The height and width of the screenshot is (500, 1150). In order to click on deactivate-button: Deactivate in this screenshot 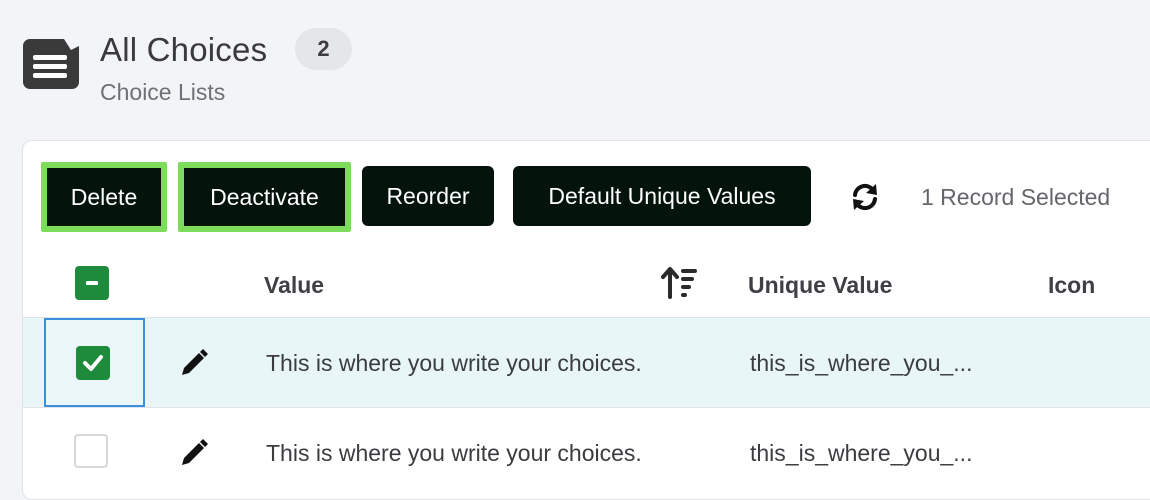, I will do `click(264, 197)`.